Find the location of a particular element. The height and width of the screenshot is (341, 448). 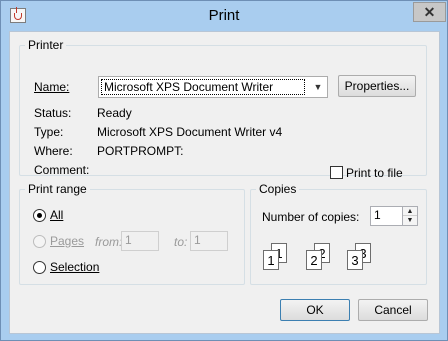

collate-sheet: 3 is located at coordinates (355, 260).